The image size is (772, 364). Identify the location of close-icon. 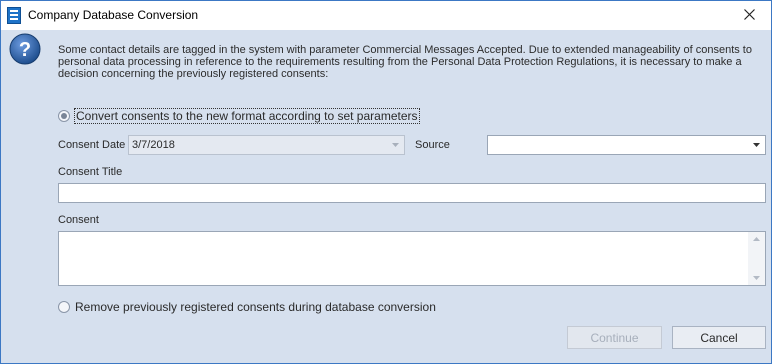
(749, 15).